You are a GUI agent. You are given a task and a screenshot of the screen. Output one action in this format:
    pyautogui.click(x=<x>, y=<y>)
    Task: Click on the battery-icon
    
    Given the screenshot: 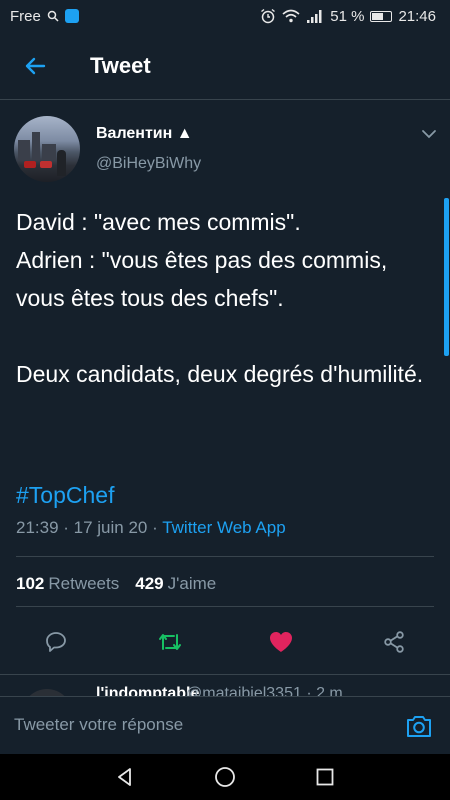 What is the action you would take?
    pyautogui.click(x=381, y=16)
    